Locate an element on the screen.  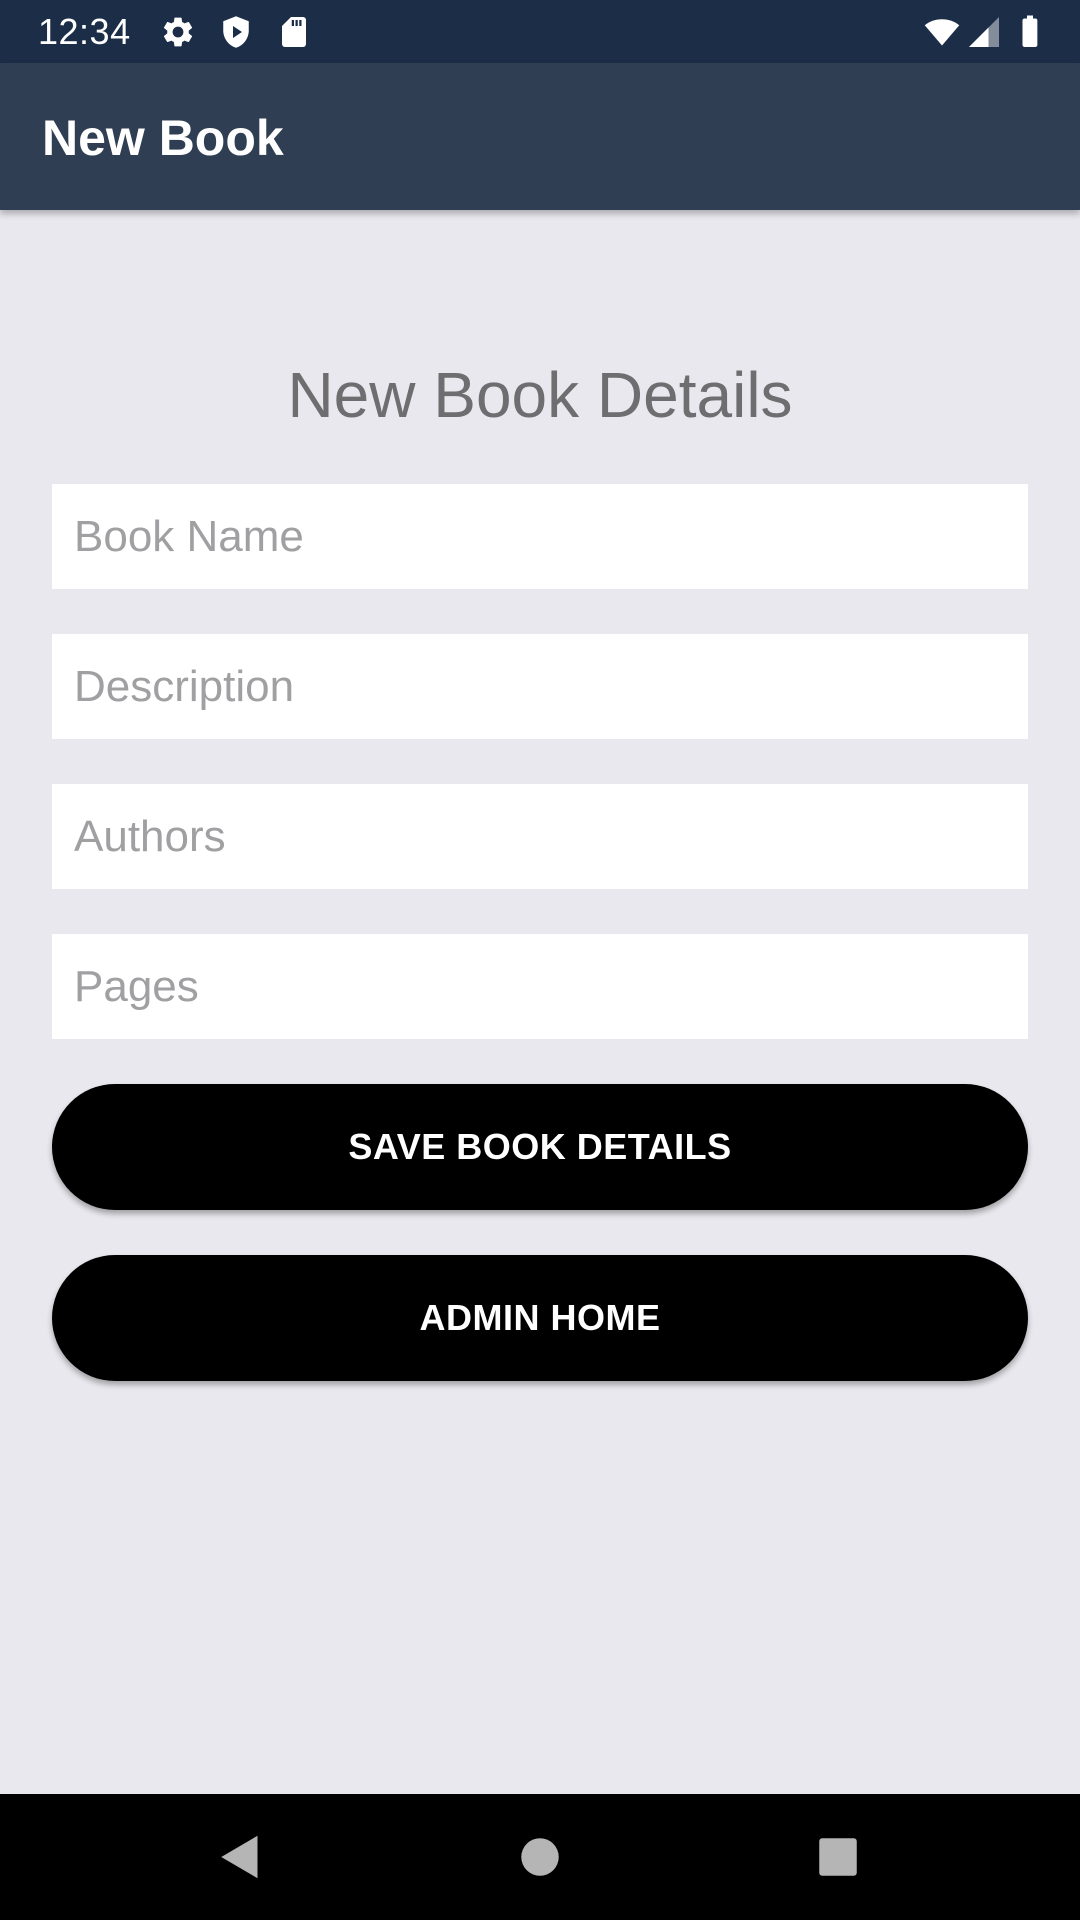
book-name-field is located at coordinates (540, 536).